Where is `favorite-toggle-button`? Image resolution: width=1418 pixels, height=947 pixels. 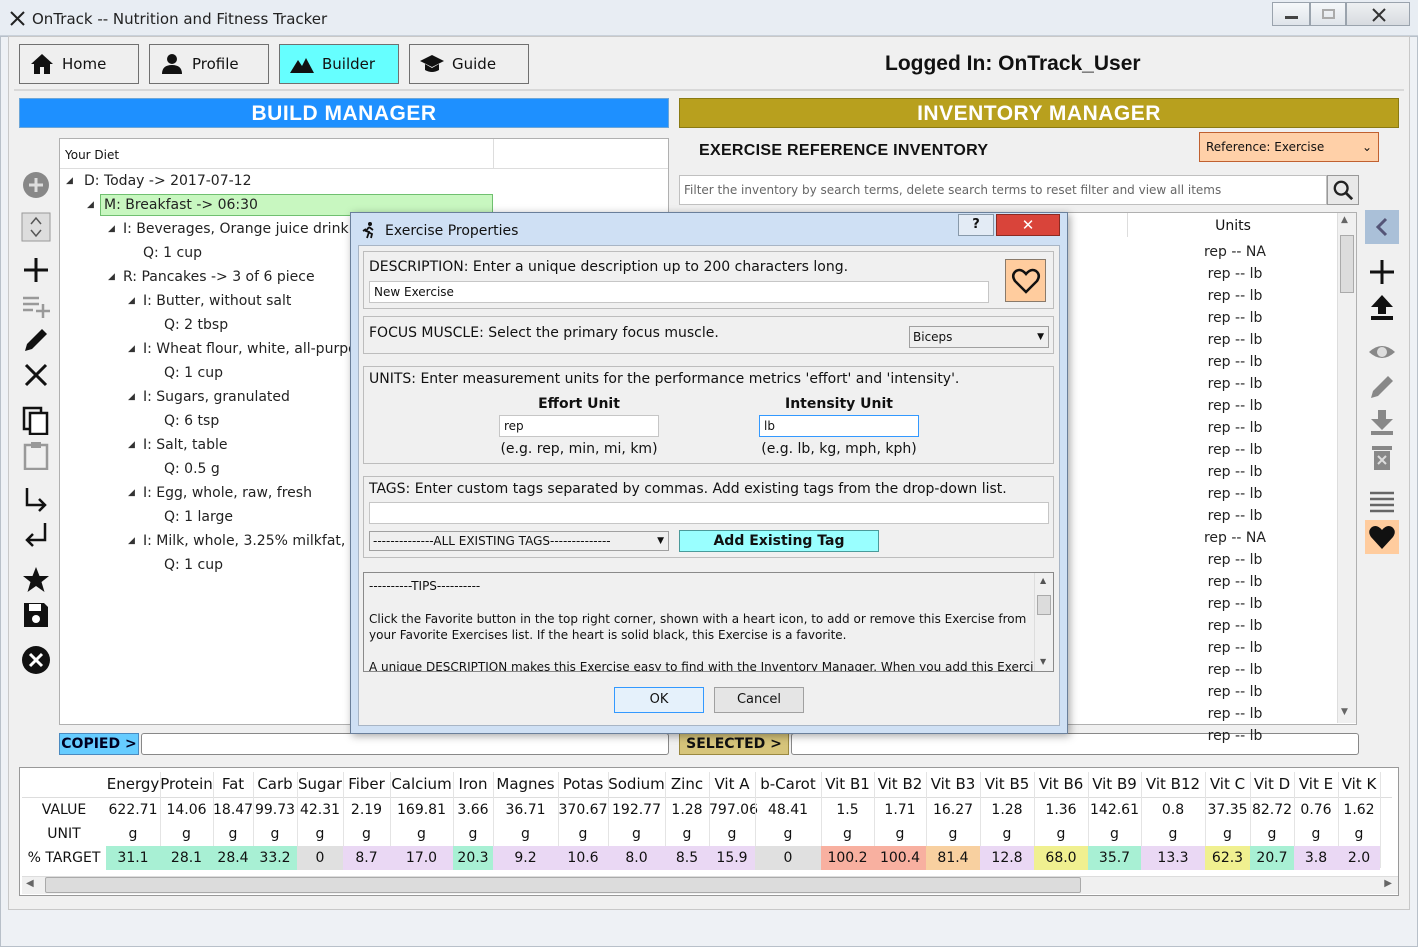 favorite-toggle-button is located at coordinates (1025, 280).